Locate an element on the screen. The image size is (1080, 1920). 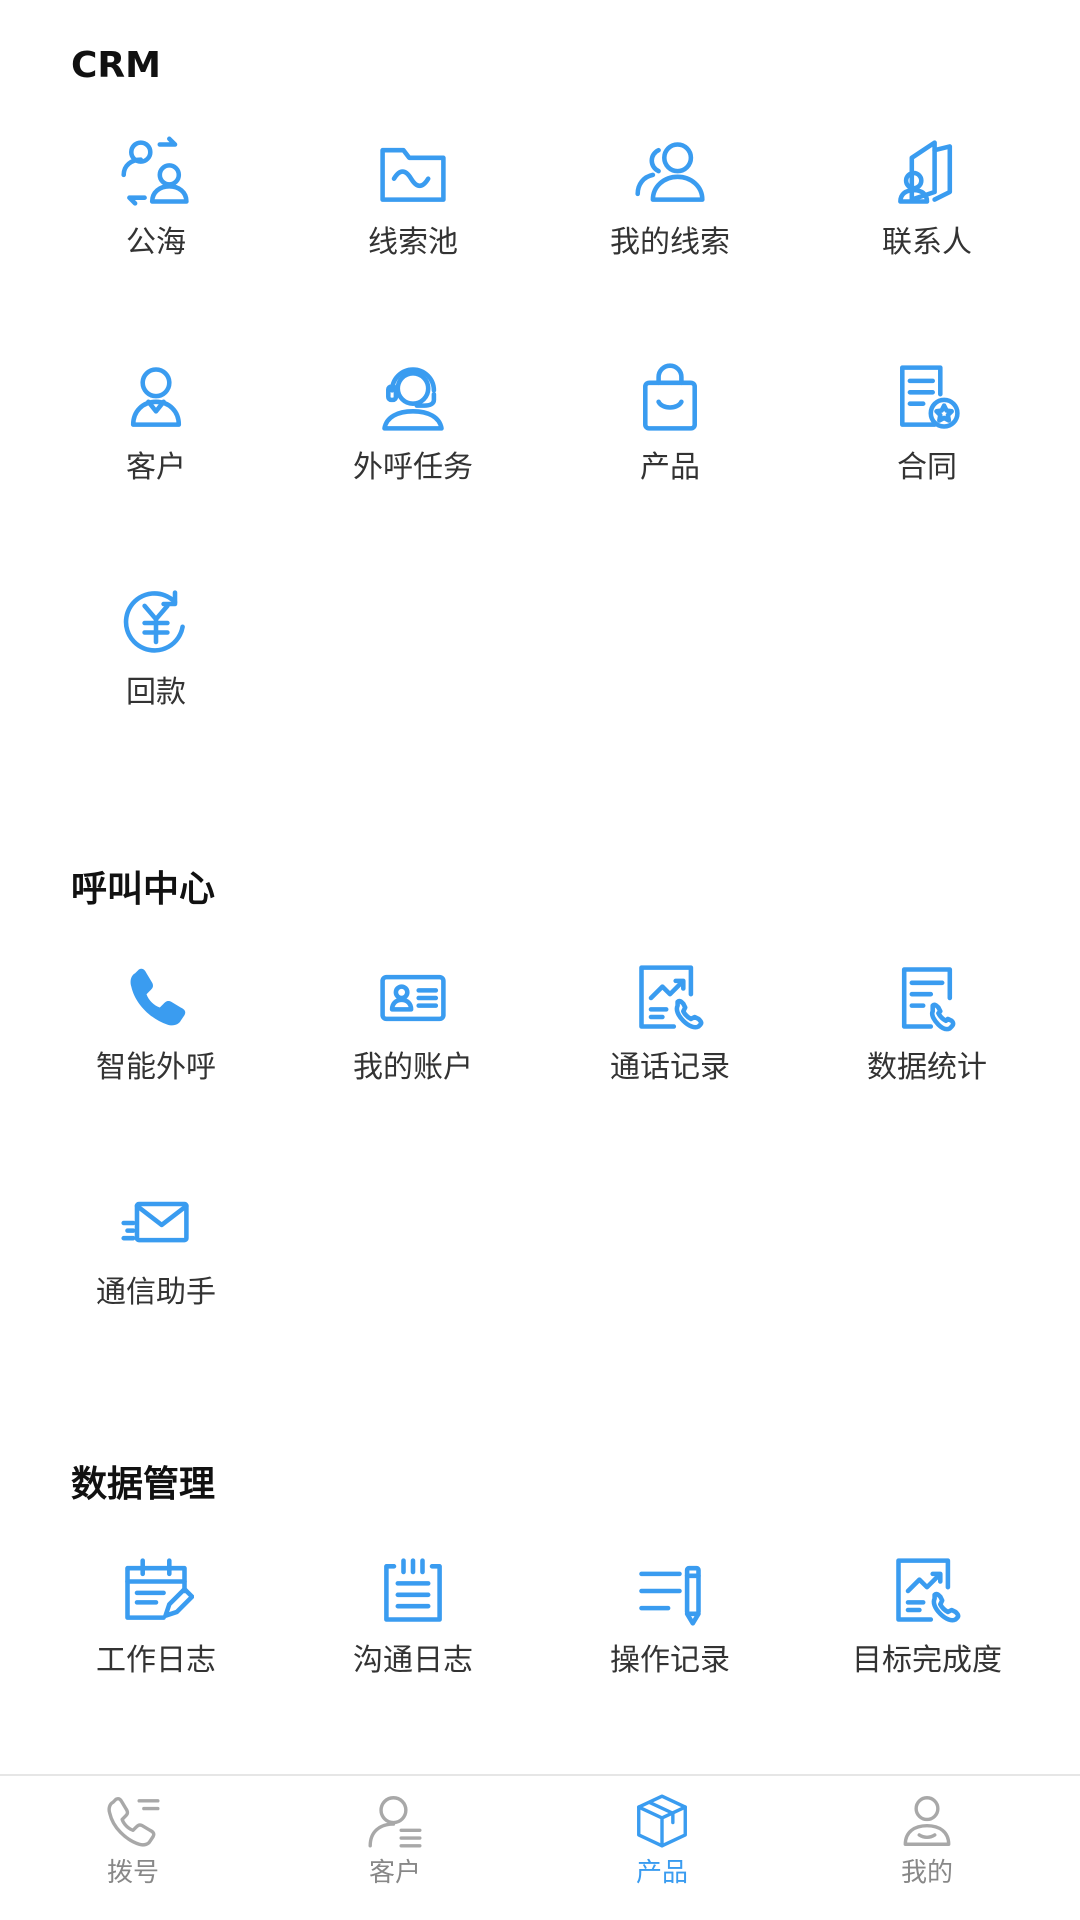
tile-contract: 合同 is located at coordinates (927, 445).